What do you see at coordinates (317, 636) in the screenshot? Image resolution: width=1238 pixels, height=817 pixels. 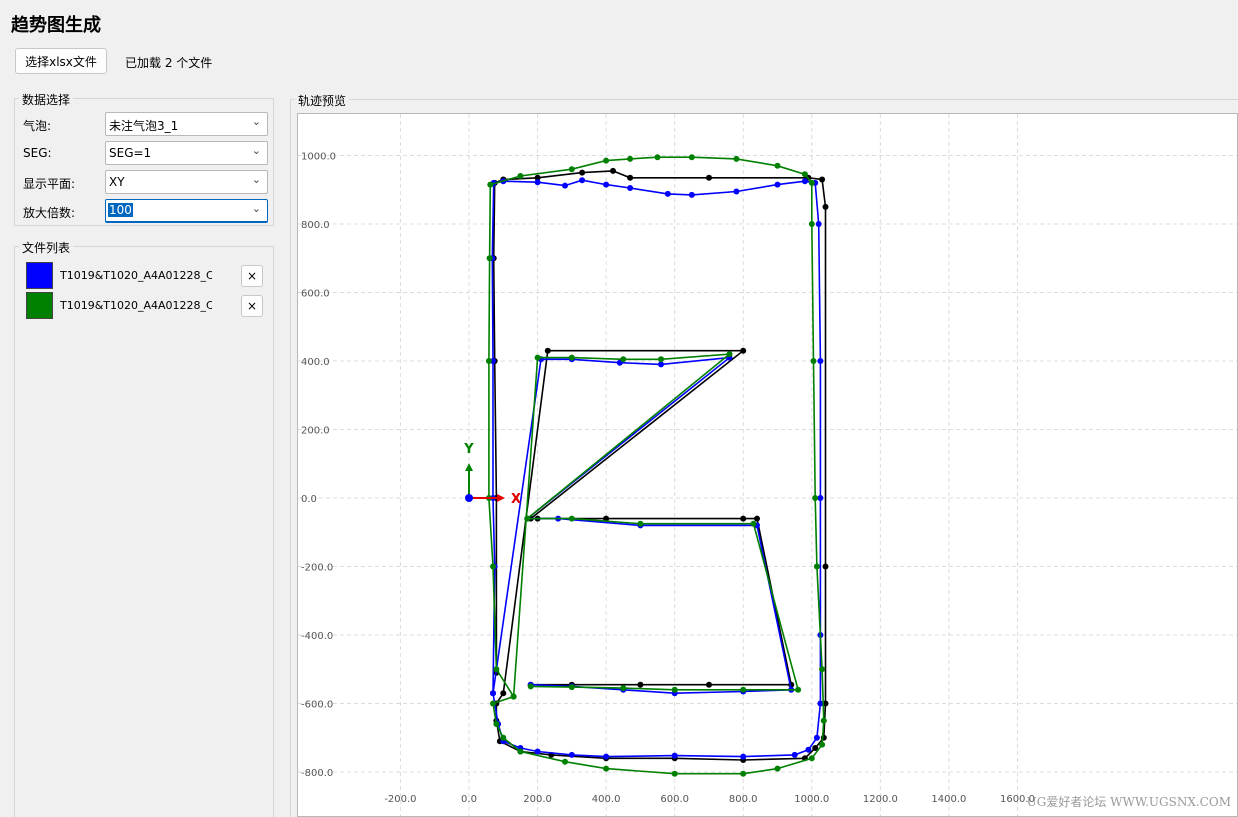 I see `y-tick-label: -400.0` at bounding box center [317, 636].